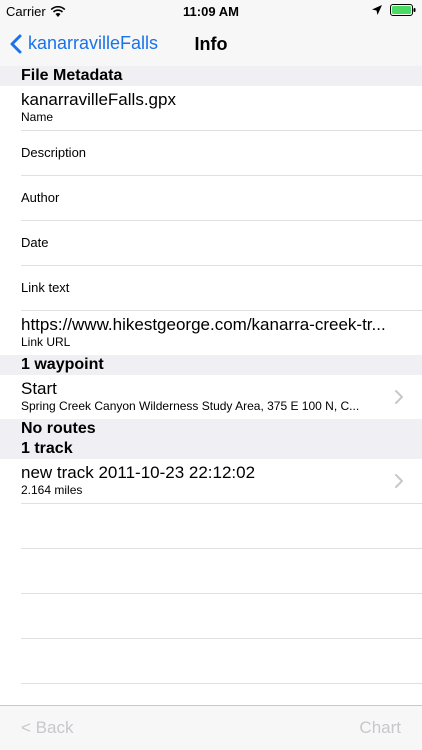 The image size is (422, 750). What do you see at coordinates (211, 727) in the screenshot?
I see `bottom-toolbar: < Back Chart` at bounding box center [211, 727].